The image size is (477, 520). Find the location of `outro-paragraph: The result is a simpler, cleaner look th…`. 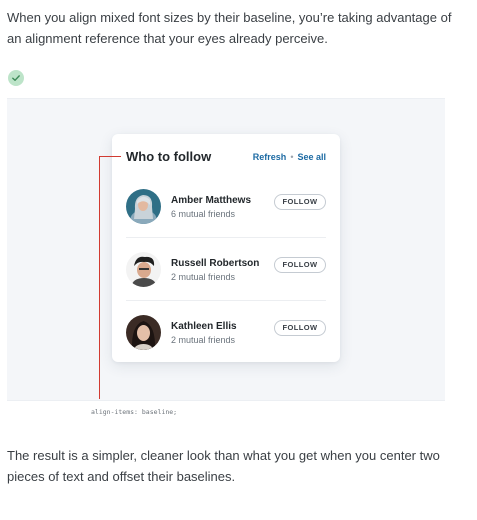

outro-paragraph: The result is a simpler, cleaner look th… is located at coordinates (223, 466).